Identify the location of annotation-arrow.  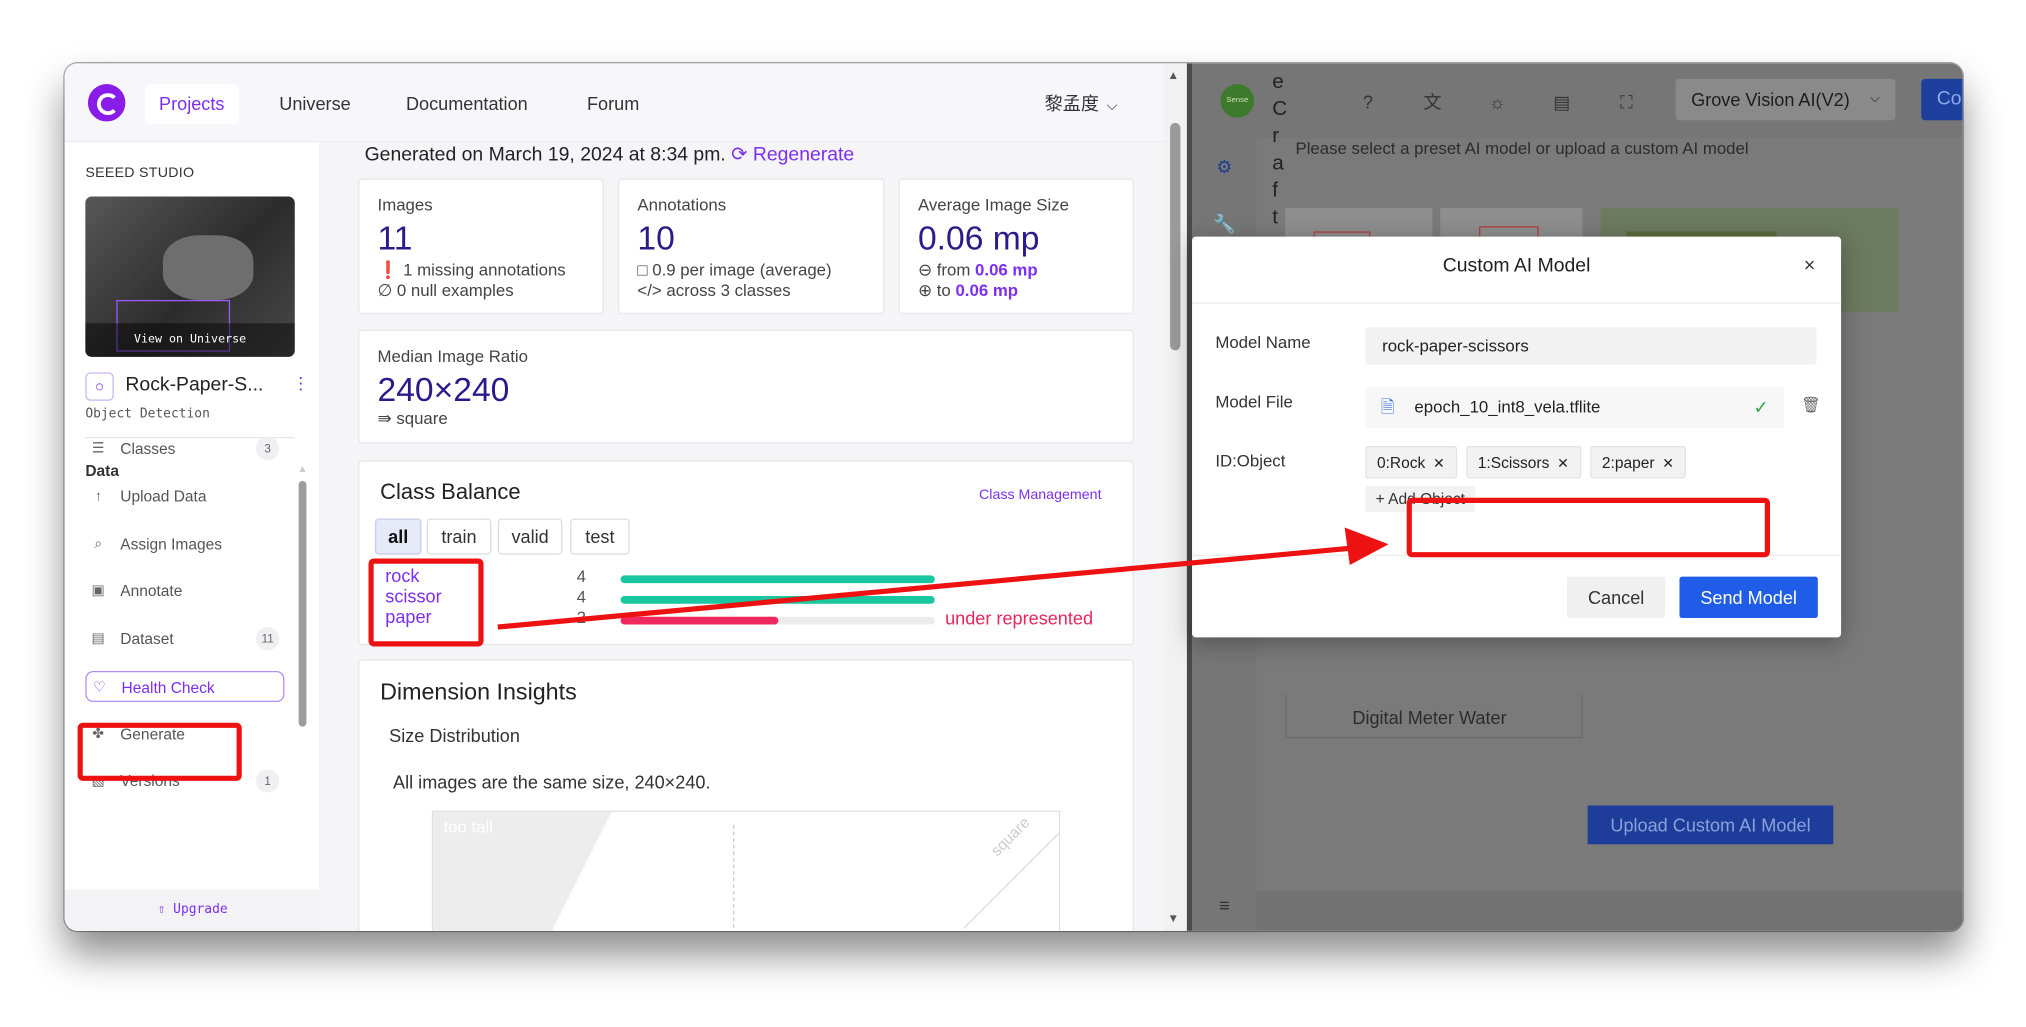
(943, 578).